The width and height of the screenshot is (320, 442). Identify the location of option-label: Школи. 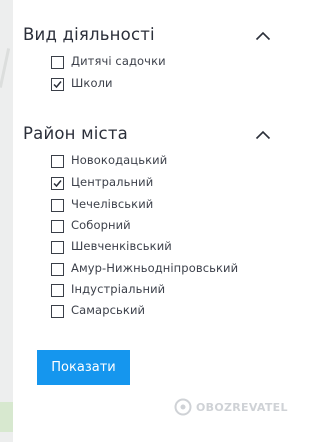
(92, 83).